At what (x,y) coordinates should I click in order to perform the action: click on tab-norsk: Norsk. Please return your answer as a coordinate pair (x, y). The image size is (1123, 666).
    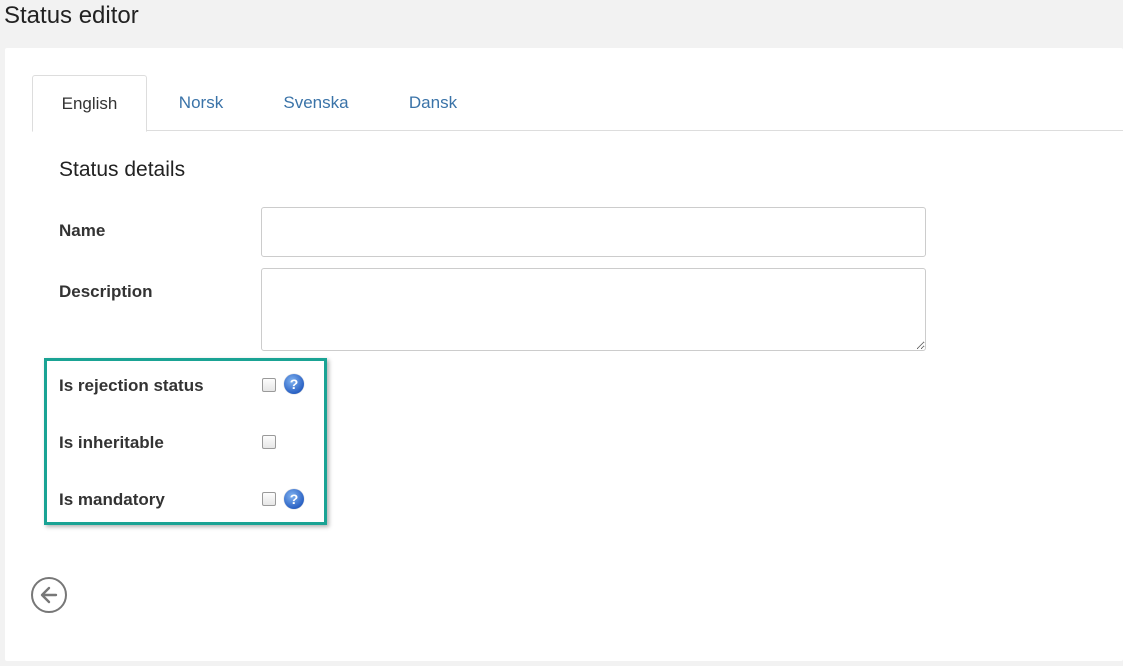
    Looking at the image, I should click on (201, 102).